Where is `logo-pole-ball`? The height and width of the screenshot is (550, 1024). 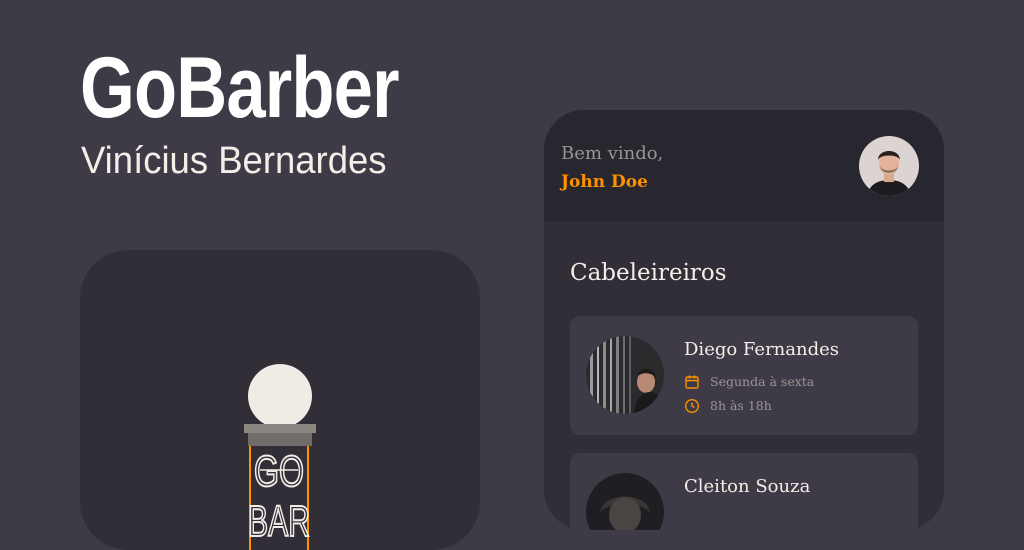
logo-pole-ball is located at coordinates (280, 396).